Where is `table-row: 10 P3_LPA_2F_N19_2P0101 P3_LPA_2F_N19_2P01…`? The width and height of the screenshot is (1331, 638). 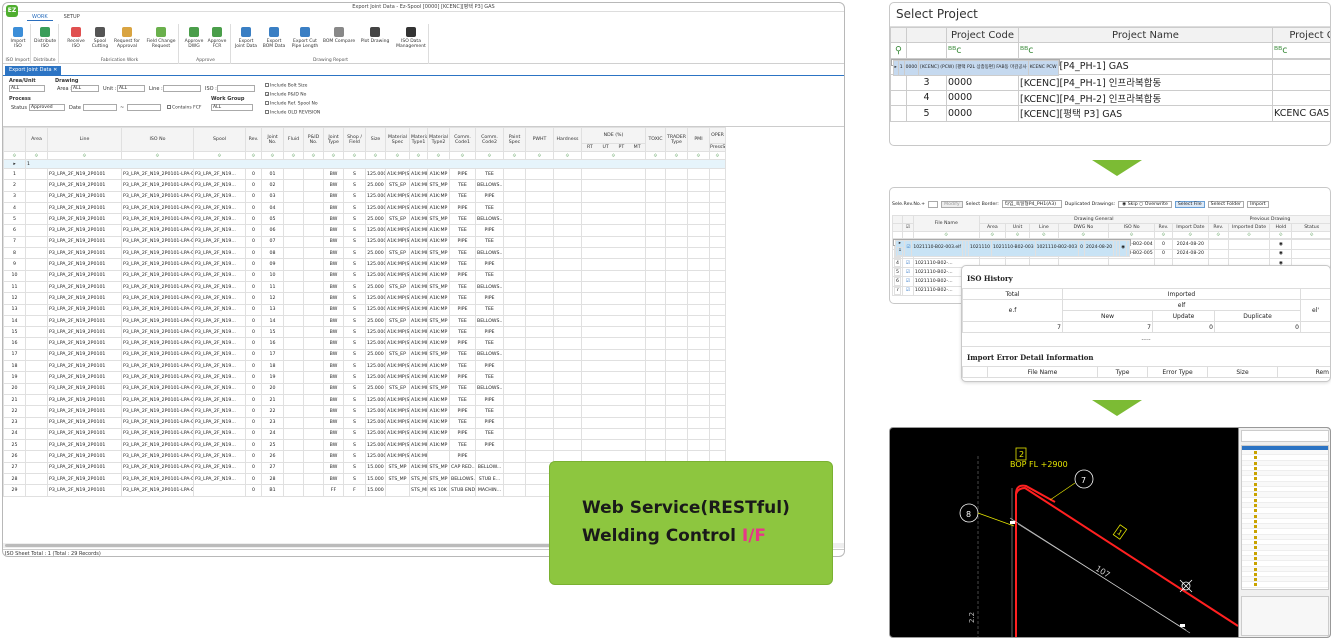 table-row: 10 P3_LPA_2F_N19_2P0101 P3_LPA_2F_N19_2P01… is located at coordinates (364, 275).